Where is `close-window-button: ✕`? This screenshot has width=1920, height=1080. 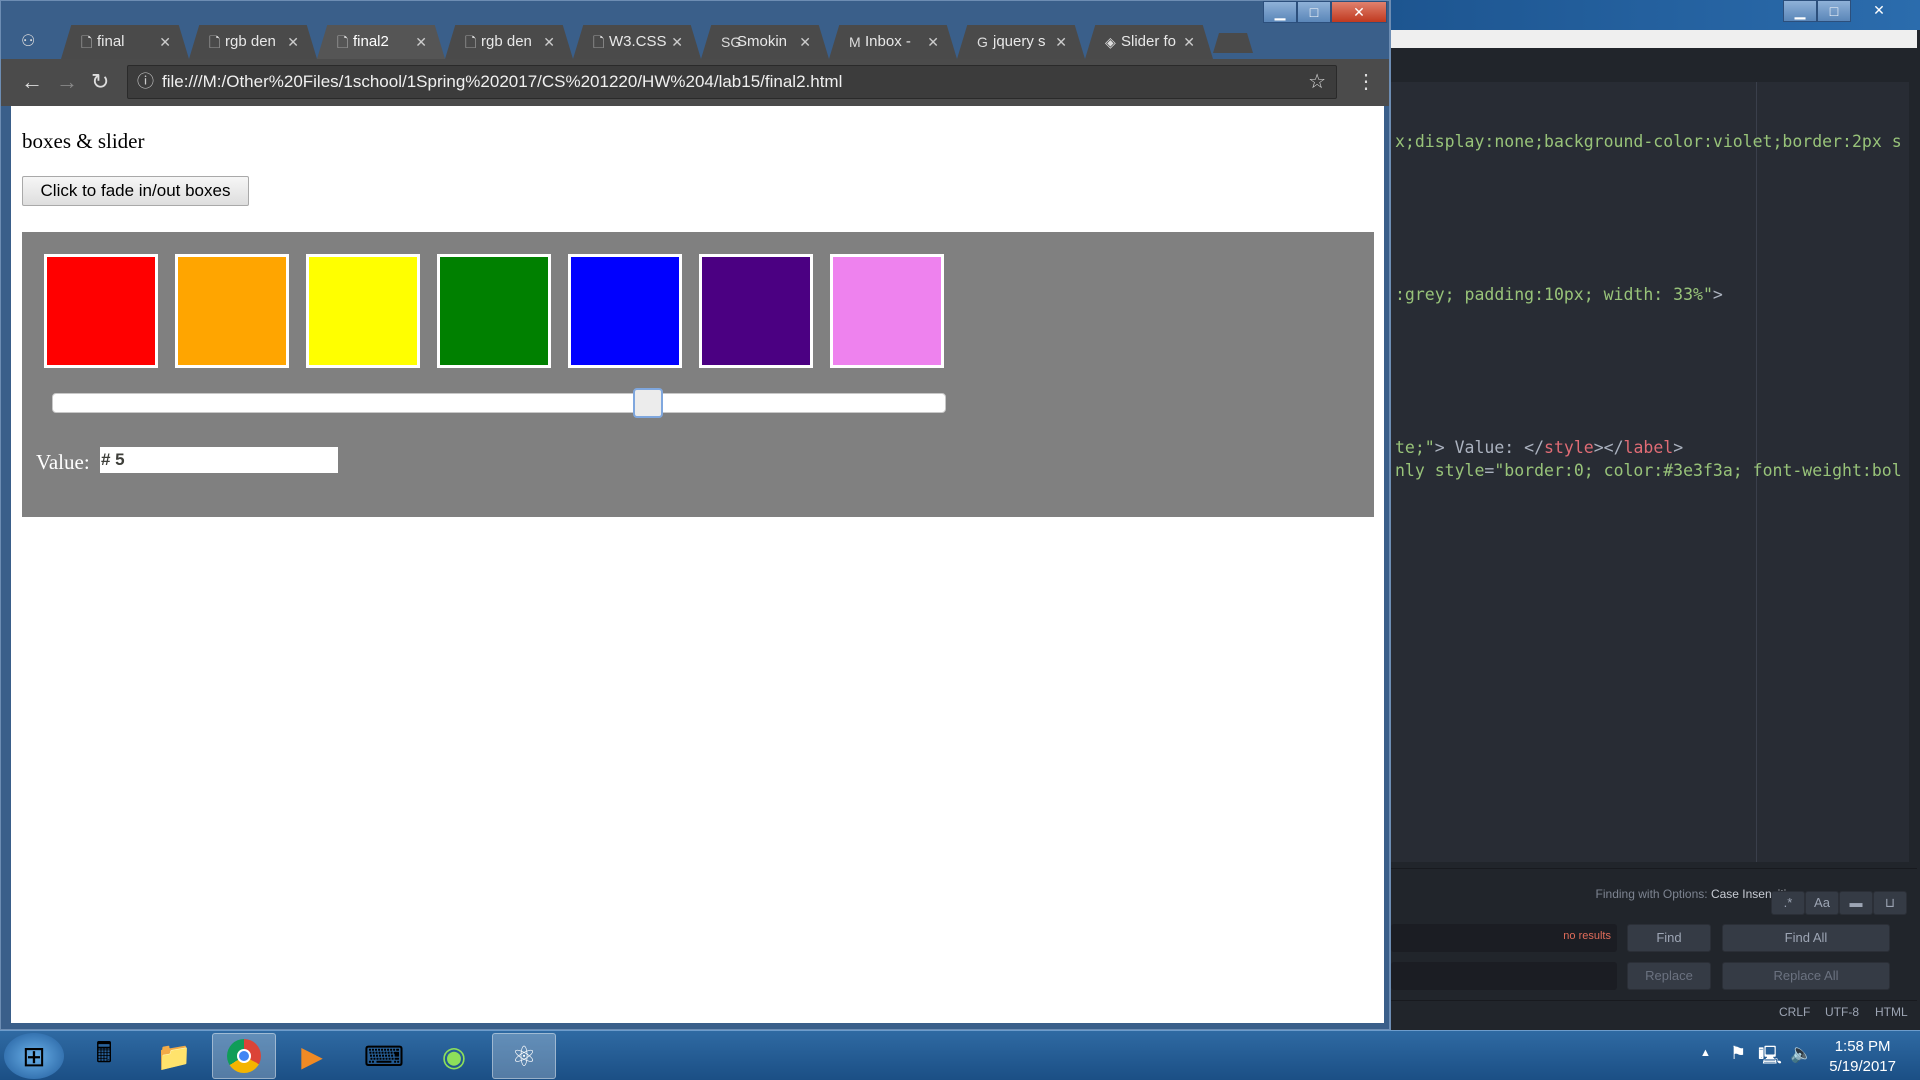
close-window-button: ✕ is located at coordinates (1359, 12).